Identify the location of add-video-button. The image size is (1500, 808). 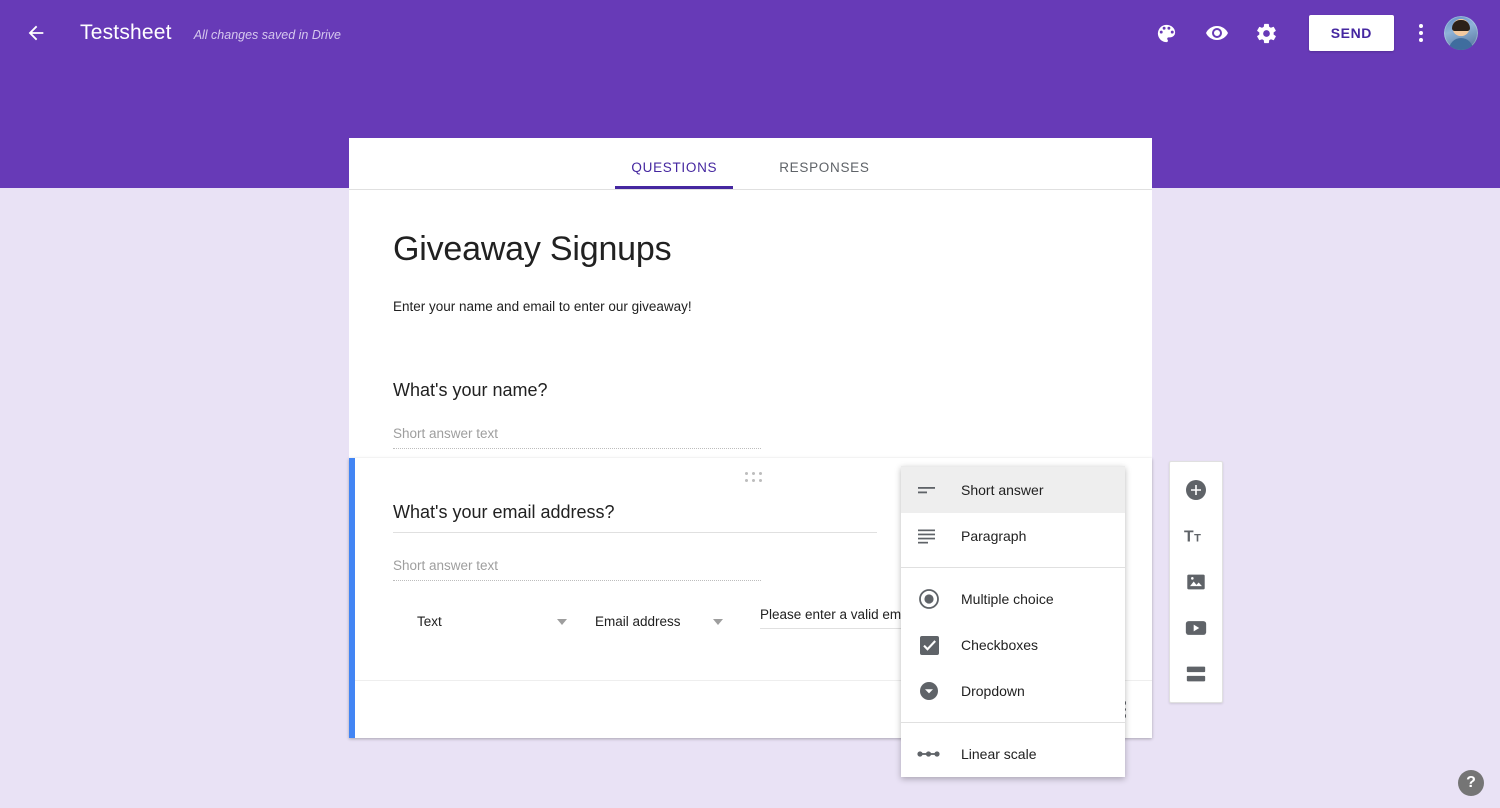
(1196, 628).